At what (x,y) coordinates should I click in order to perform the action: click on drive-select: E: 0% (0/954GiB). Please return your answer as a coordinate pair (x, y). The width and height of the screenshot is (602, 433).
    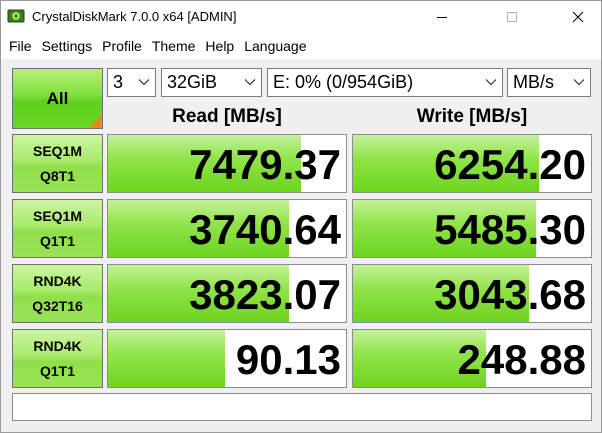
    Looking at the image, I should click on (385, 82).